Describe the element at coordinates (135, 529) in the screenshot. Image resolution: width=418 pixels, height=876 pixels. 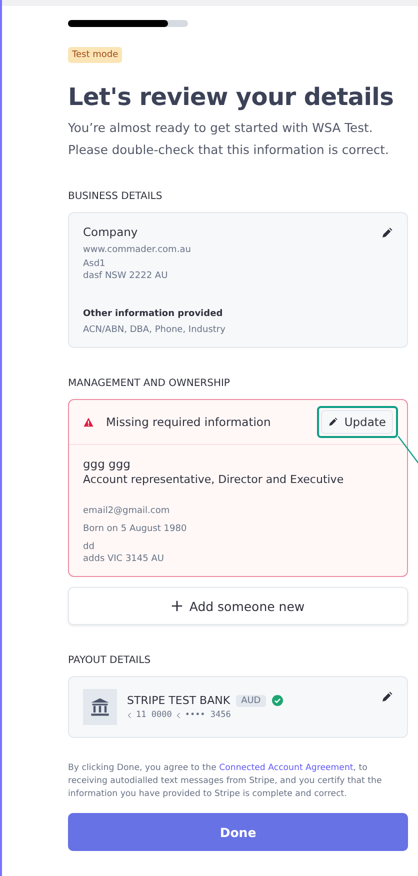
I see `person-birthdate: Born on 5 August 1980` at that location.